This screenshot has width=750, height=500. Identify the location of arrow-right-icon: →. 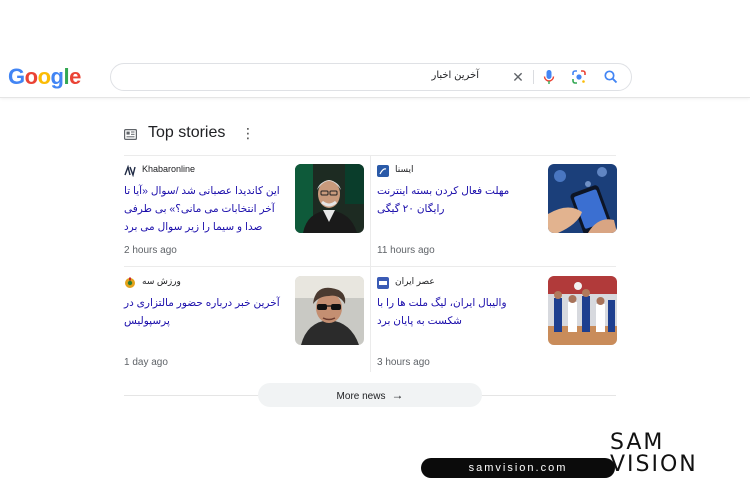
(397, 395).